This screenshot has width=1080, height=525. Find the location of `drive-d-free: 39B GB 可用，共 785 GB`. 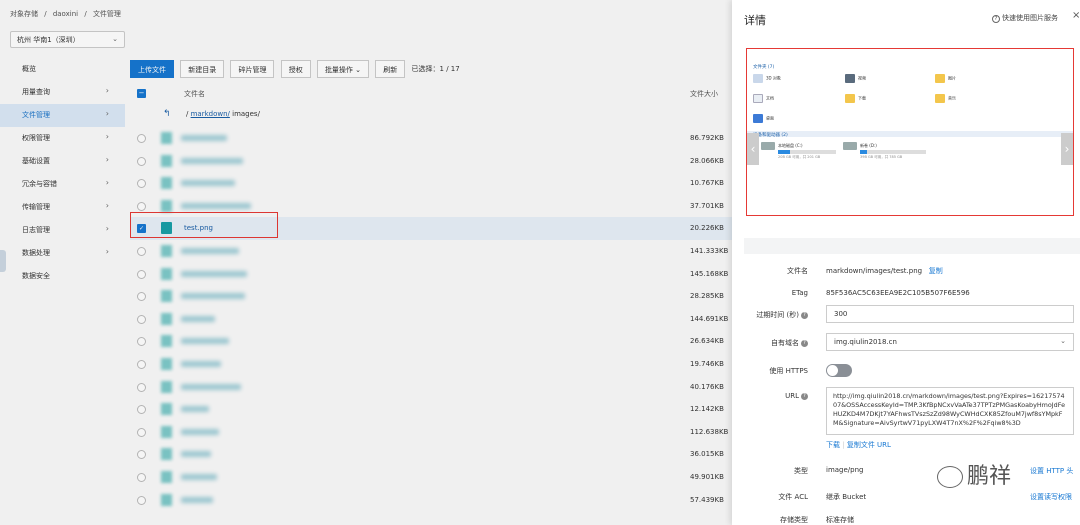

drive-d-free: 39B GB 可用，共 785 GB is located at coordinates (881, 157).